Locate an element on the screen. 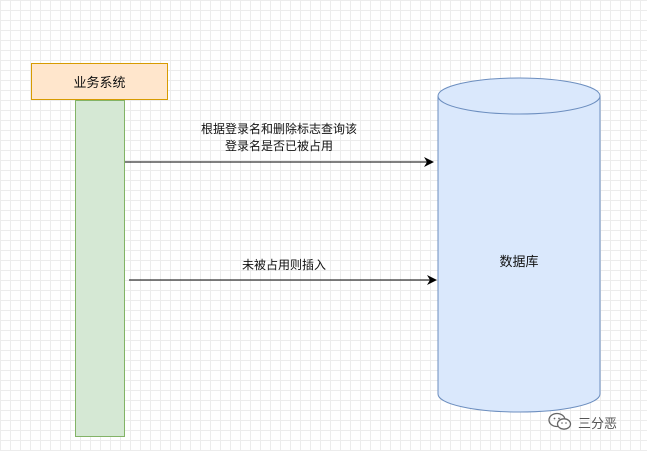  watermark: 三分恶 is located at coordinates (582, 422).